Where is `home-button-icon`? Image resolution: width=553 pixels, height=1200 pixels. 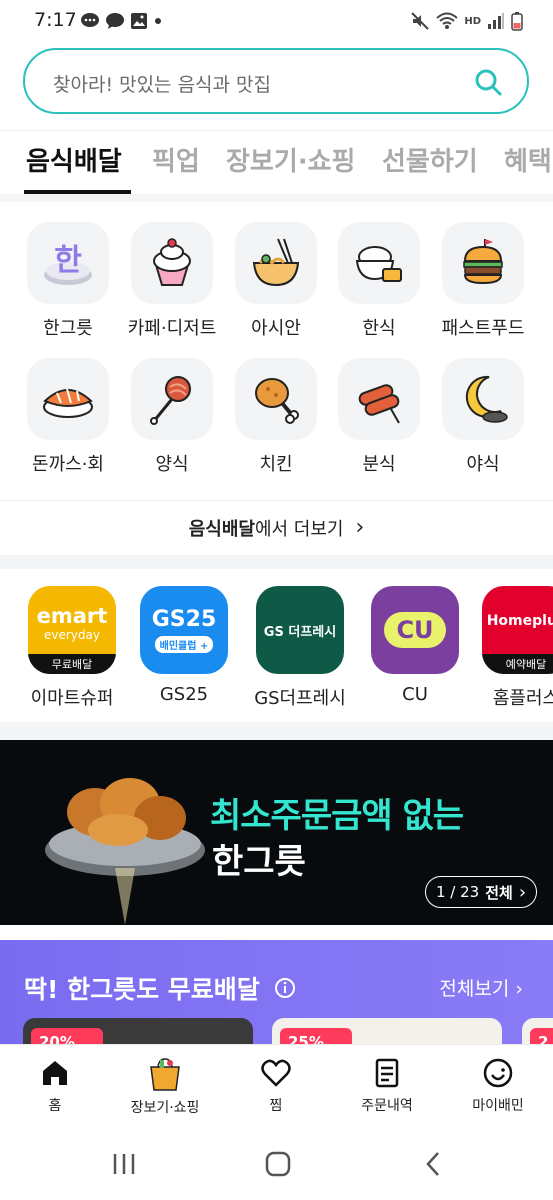
home-button-icon is located at coordinates (278, 1164).